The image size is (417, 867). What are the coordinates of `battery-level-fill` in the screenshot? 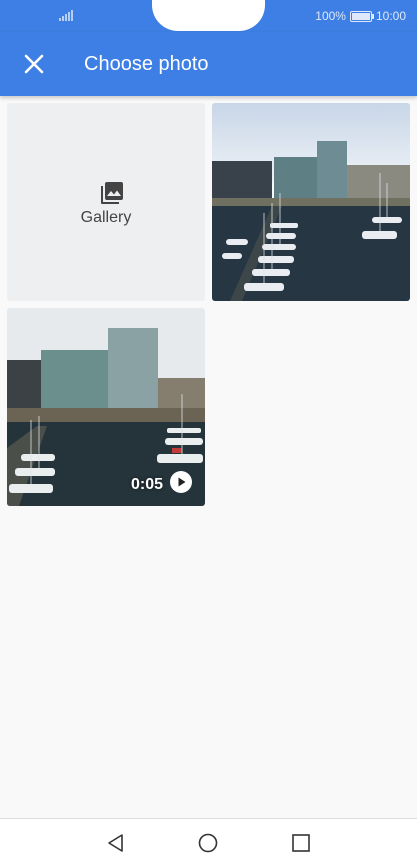 It's located at (360, 16).